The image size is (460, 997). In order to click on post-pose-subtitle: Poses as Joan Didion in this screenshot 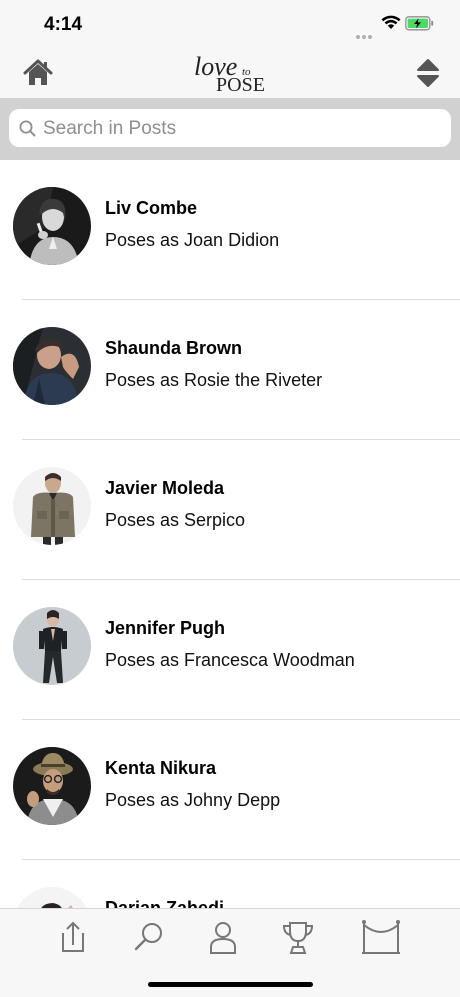, I will do `click(192, 240)`.